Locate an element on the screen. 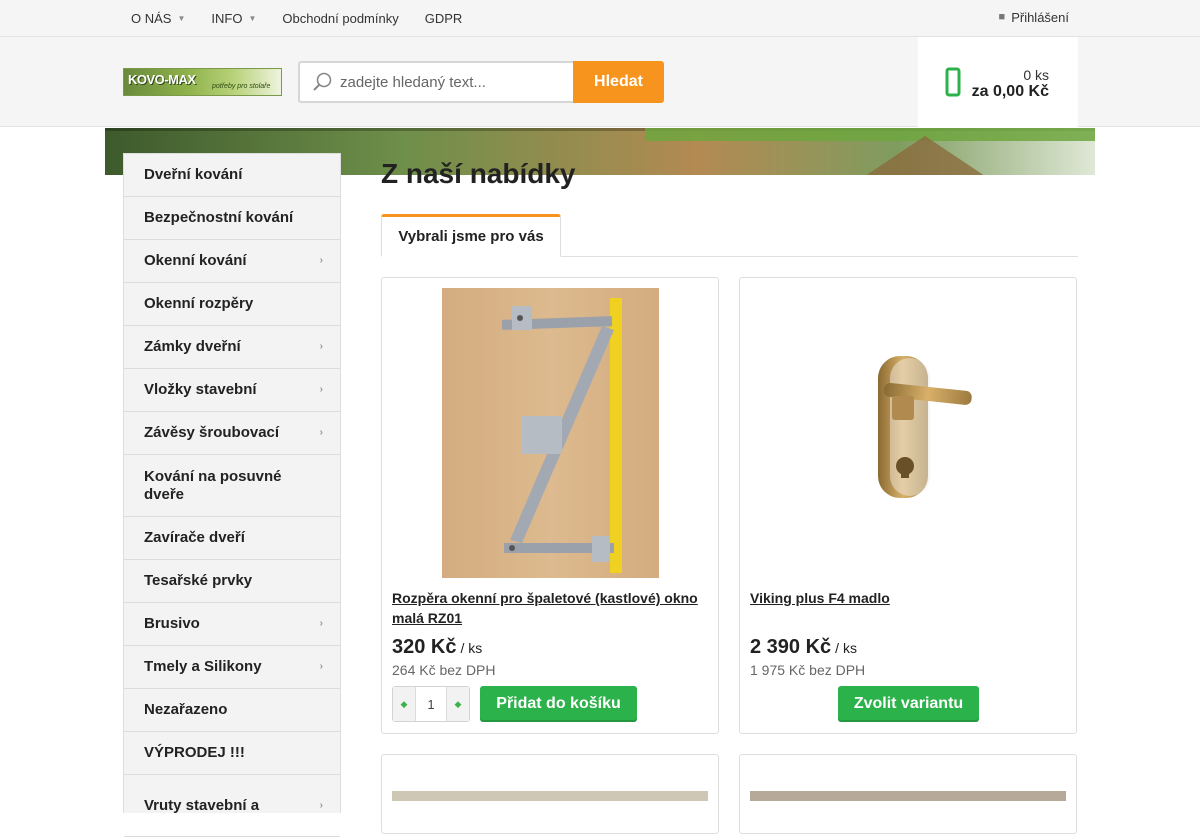 The height and width of the screenshot is (837, 1200). cart-icon is located at coordinates (953, 82).